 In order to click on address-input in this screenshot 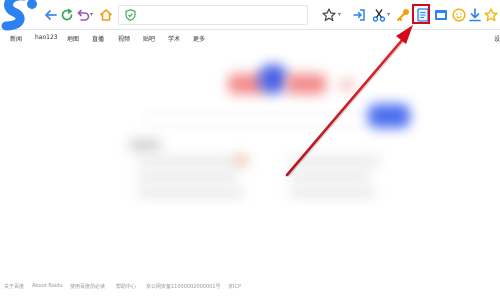, I will do `click(223, 15)`.